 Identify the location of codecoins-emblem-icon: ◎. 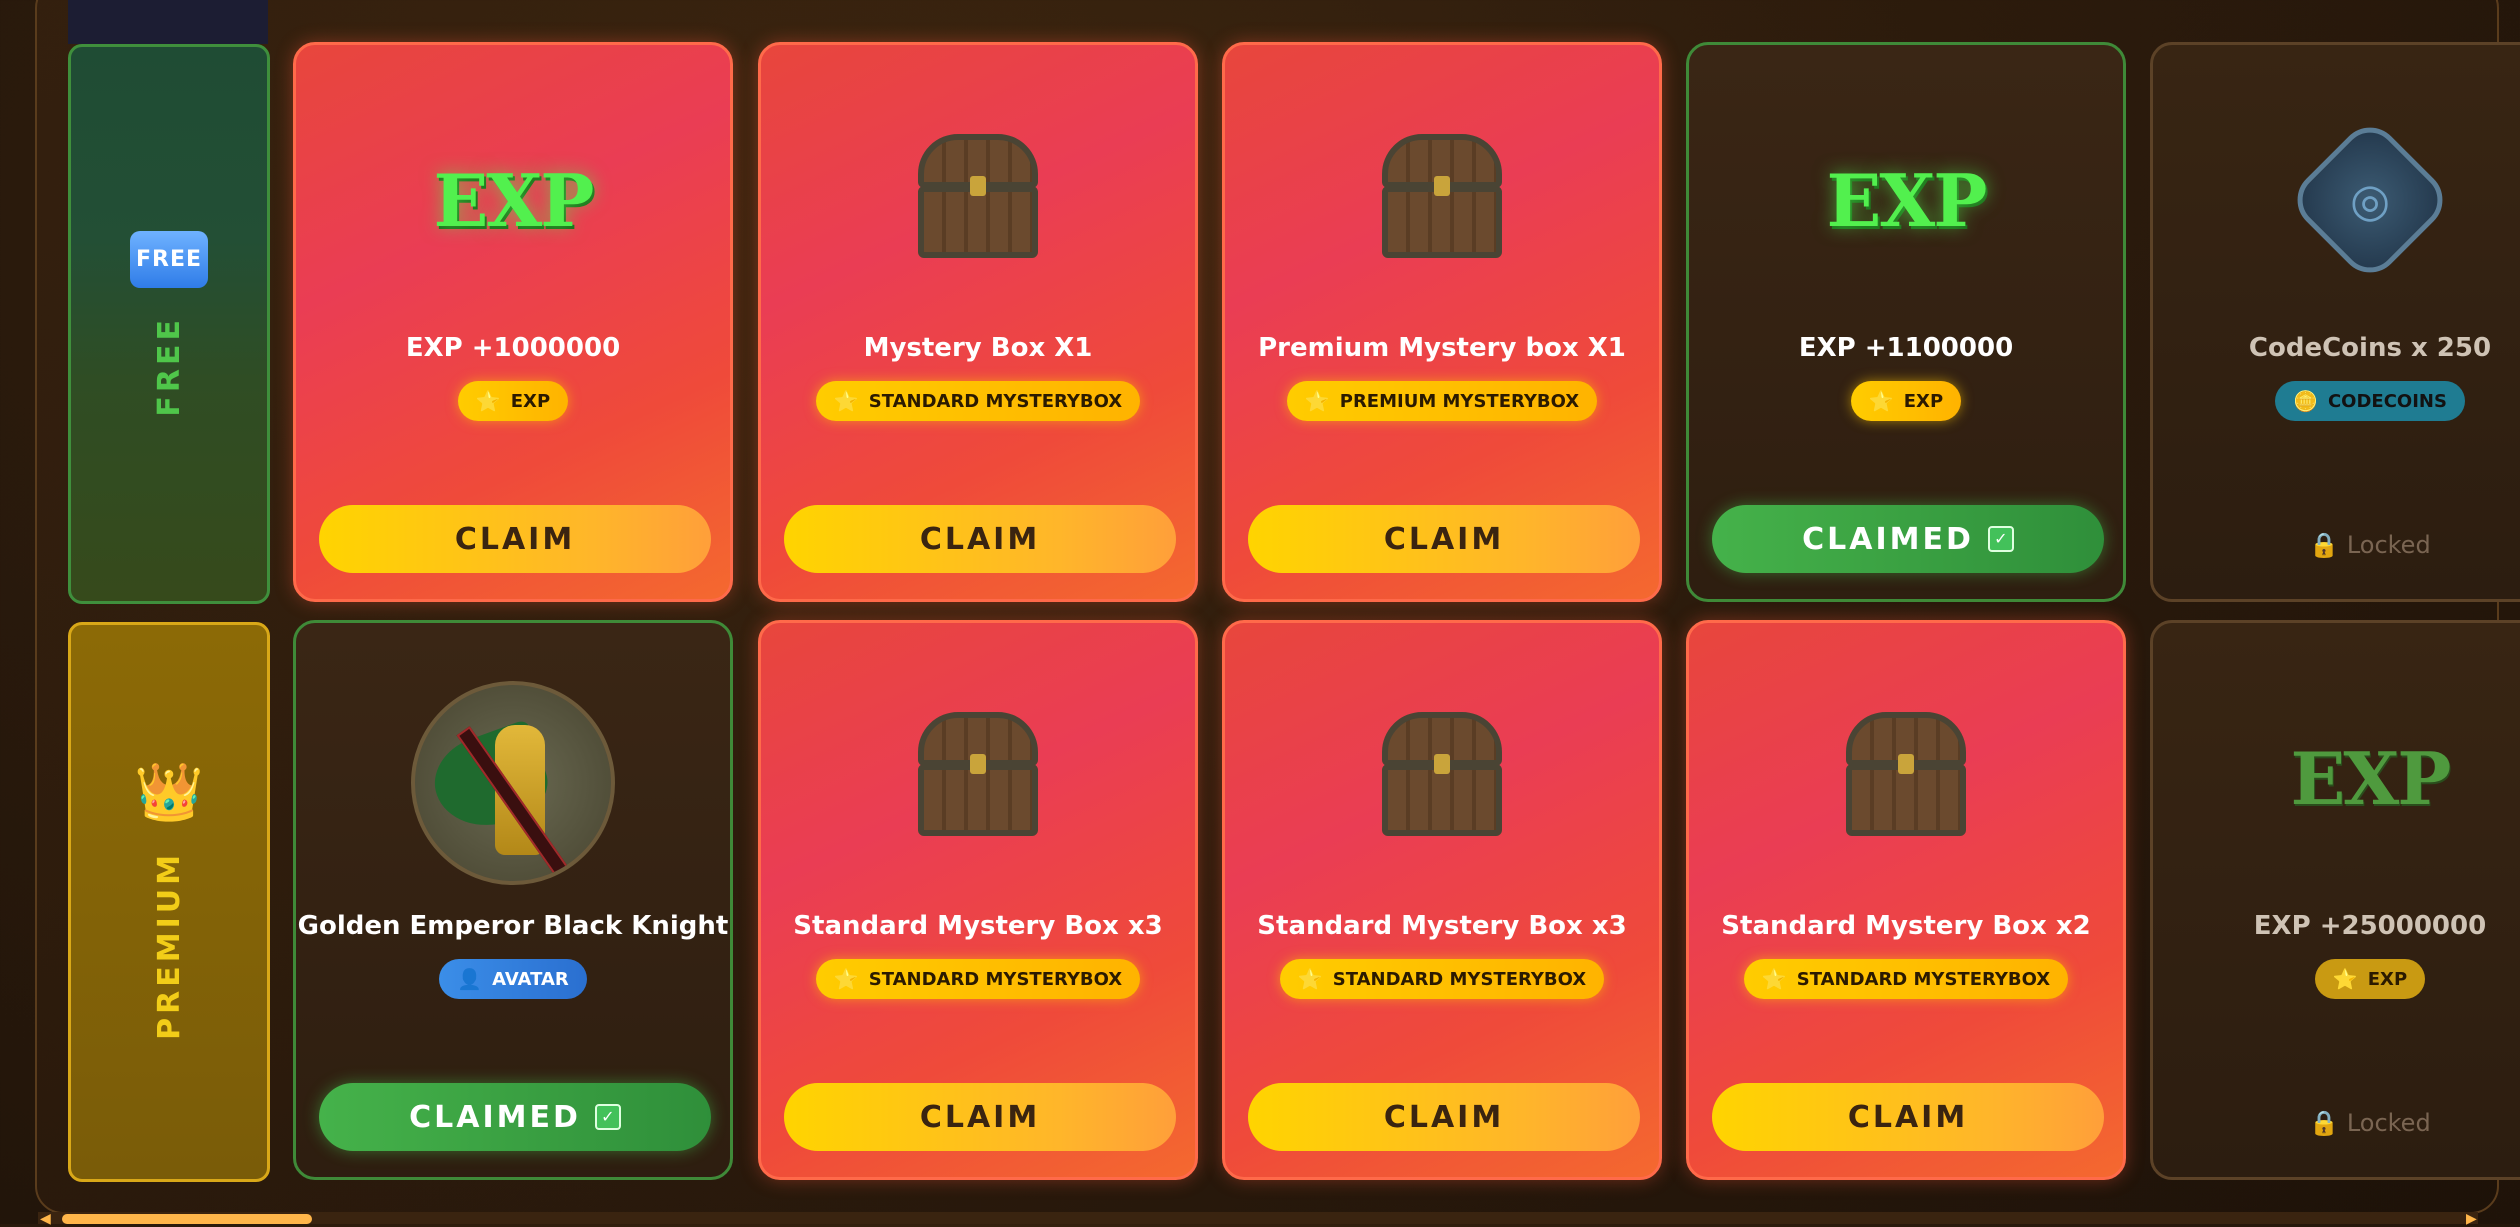
(2336, 200).